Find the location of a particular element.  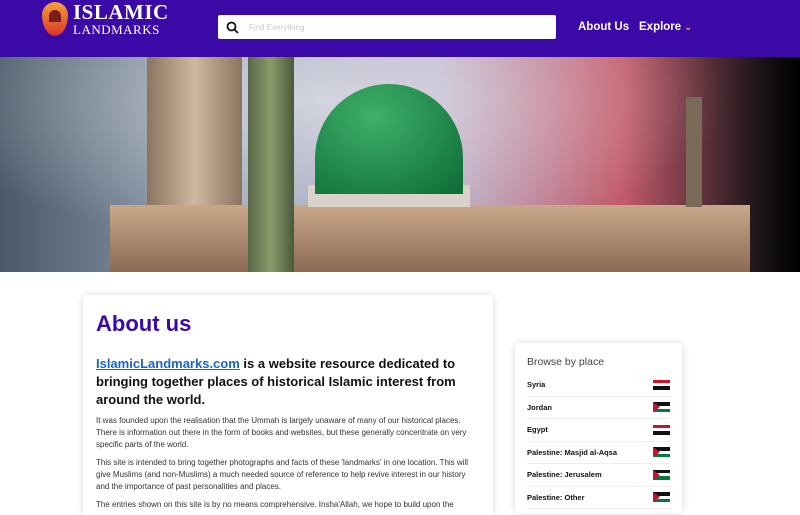

logo-line2: LANDMARKS is located at coordinates (116, 29).